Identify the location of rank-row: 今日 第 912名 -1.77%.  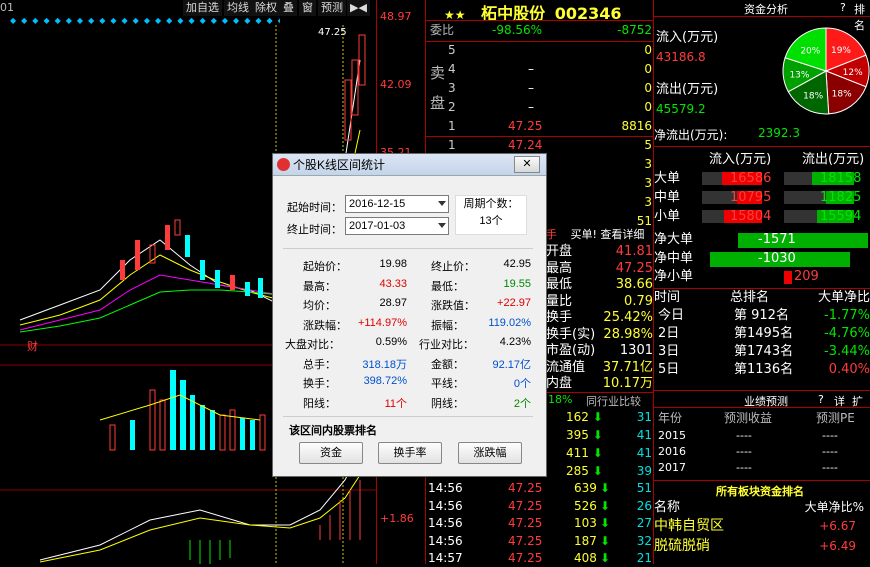
(764, 315).